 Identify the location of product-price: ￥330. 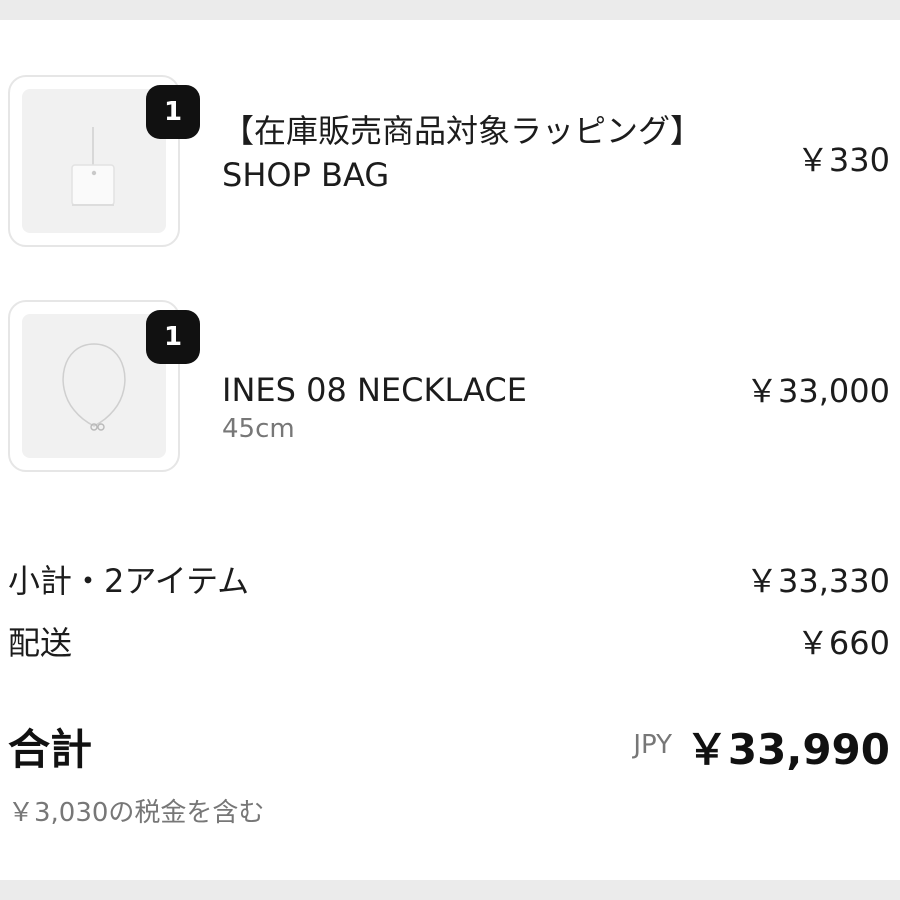
(843, 160).